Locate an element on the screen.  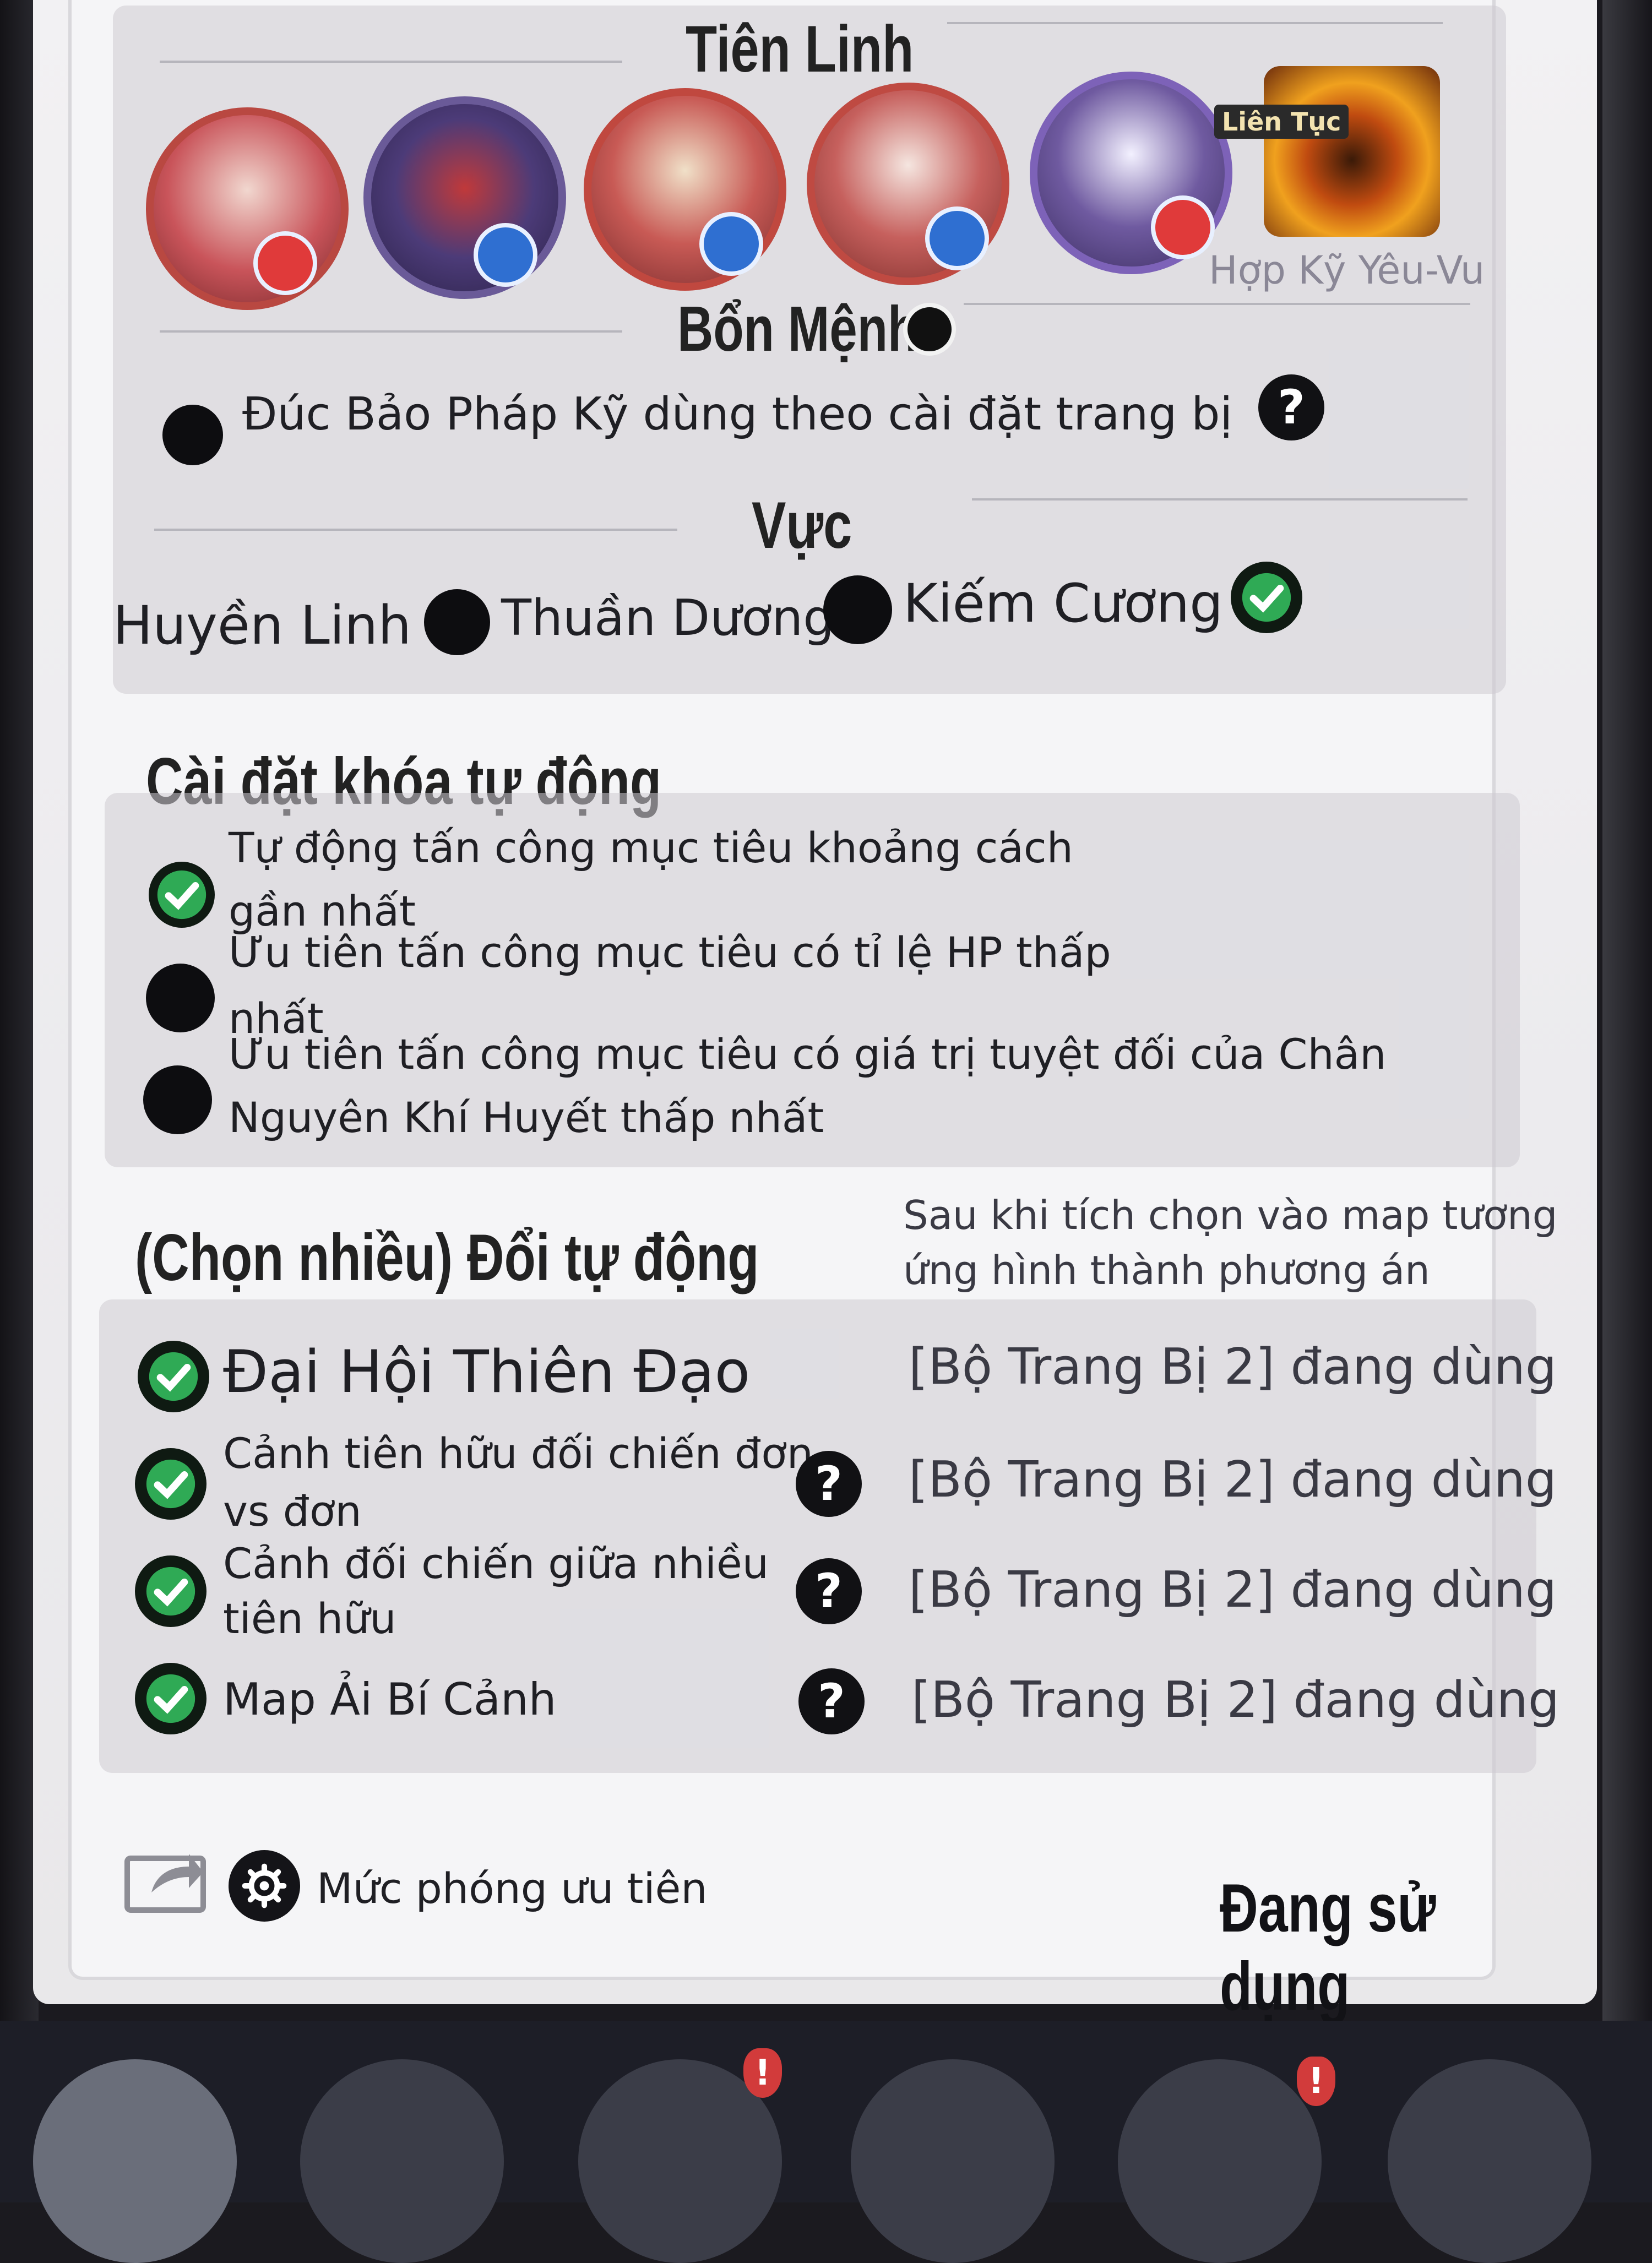
map-toggle-ai-bi-canh is located at coordinates (170, 1698).